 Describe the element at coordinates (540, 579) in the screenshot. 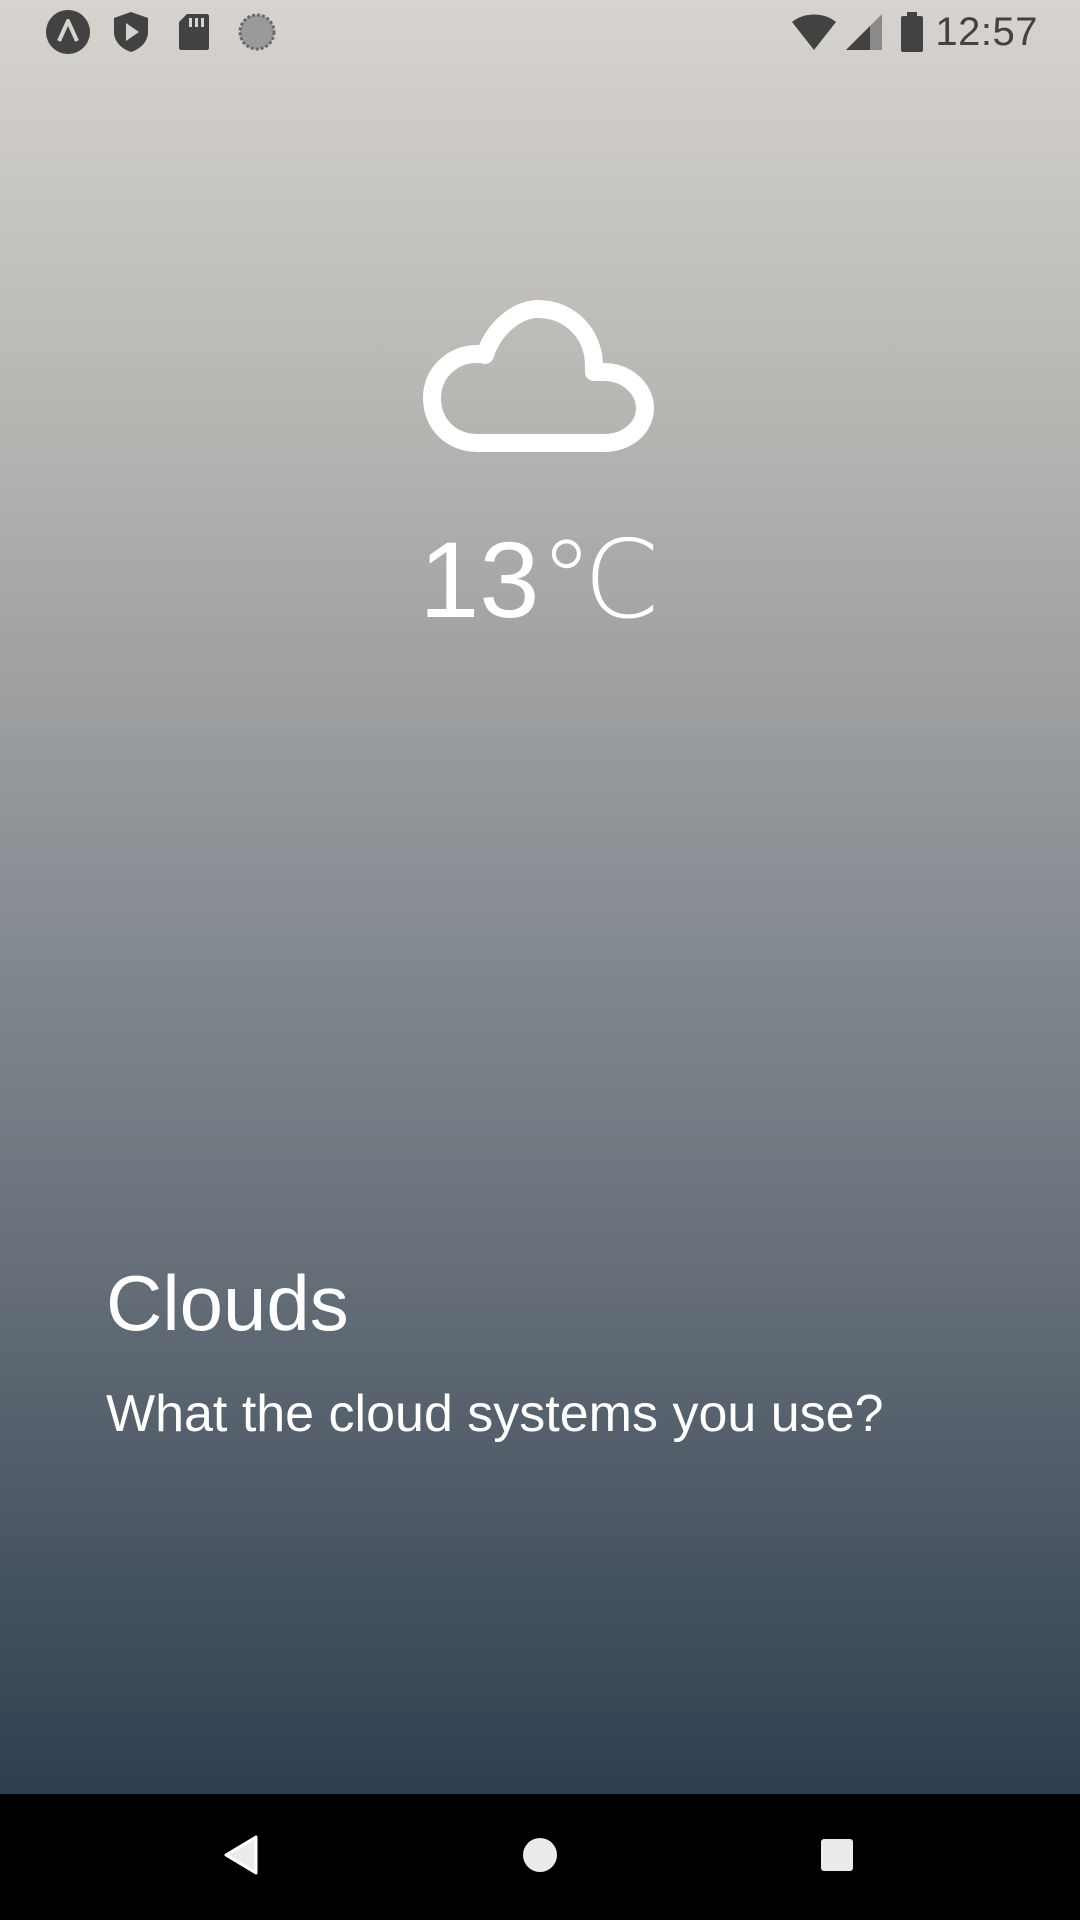

I see `temperature-value: 13℃` at that location.